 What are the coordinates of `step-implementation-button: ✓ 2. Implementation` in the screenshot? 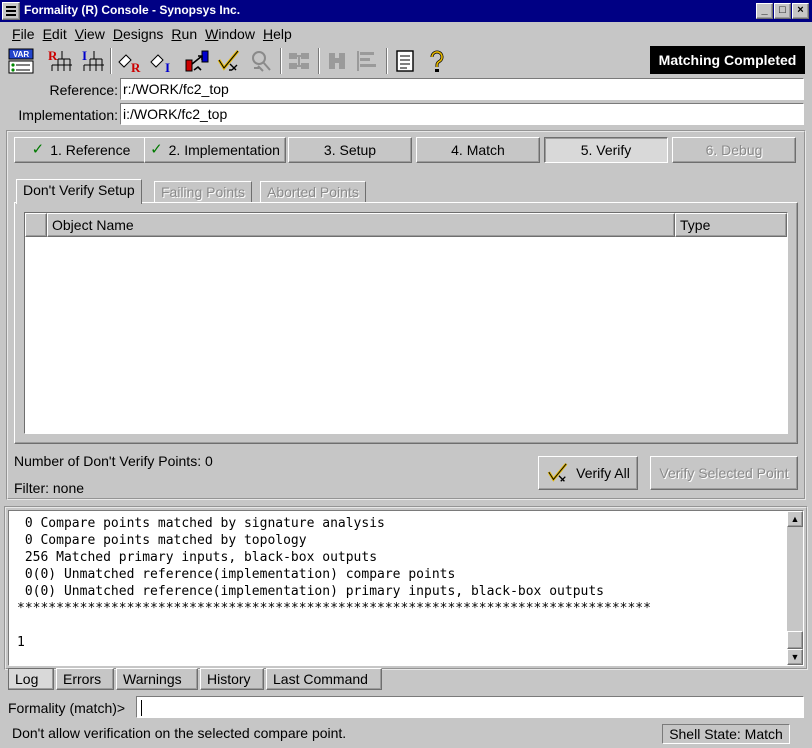 It's located at (215, 150).